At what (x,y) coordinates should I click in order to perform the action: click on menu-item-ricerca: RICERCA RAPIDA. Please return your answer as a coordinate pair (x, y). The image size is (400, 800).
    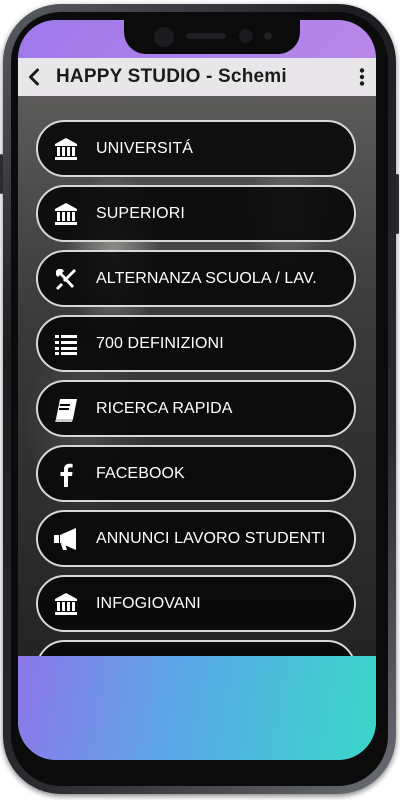
    Looking at the image, I should click on (196, 408).